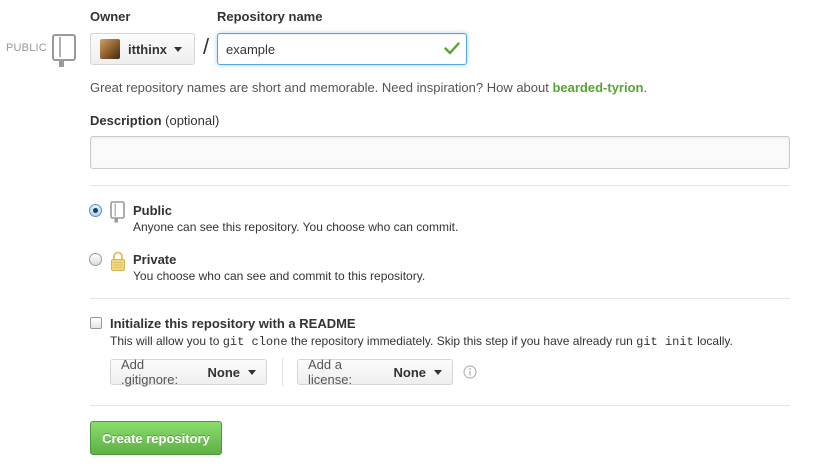 This screenshot has width=814, height=466. I want to click on readme-checkbox-label: Initialize this repository with a README, so click(233, 323).